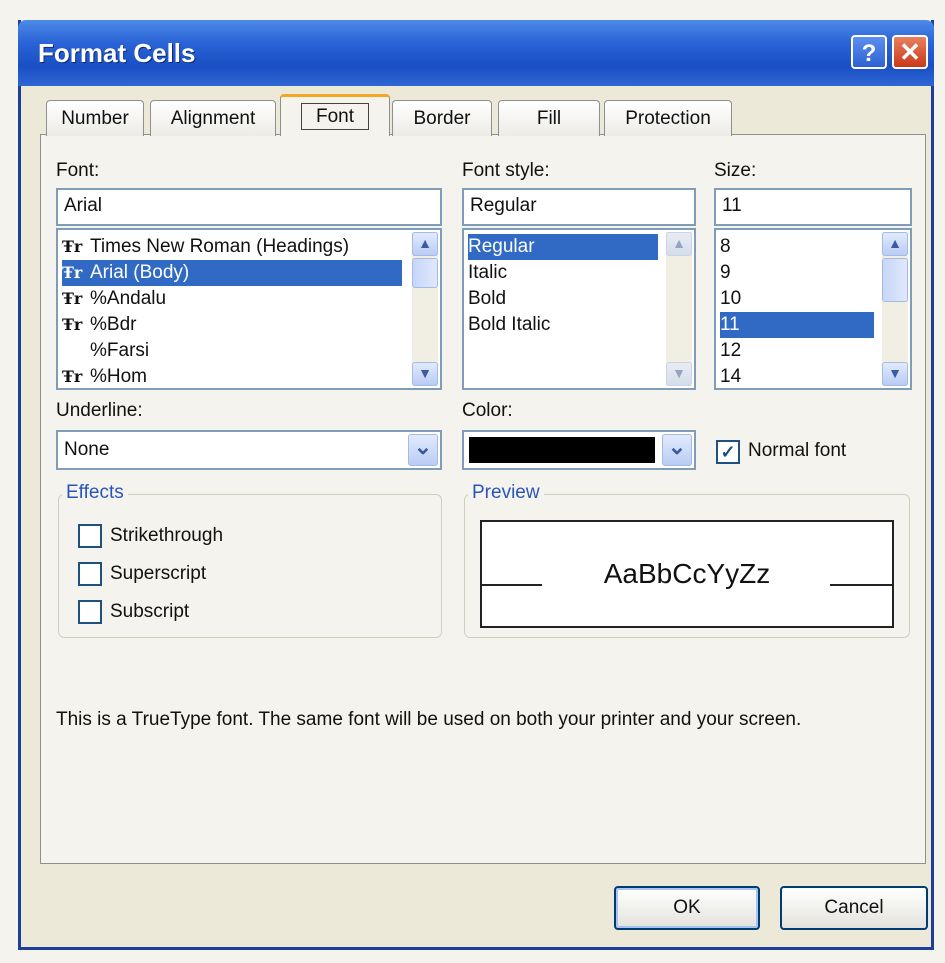 The width and height of the screenshot is (945, 963). I want to click on size-list-scrollbar: ▲ ▼, so click(895, 309).